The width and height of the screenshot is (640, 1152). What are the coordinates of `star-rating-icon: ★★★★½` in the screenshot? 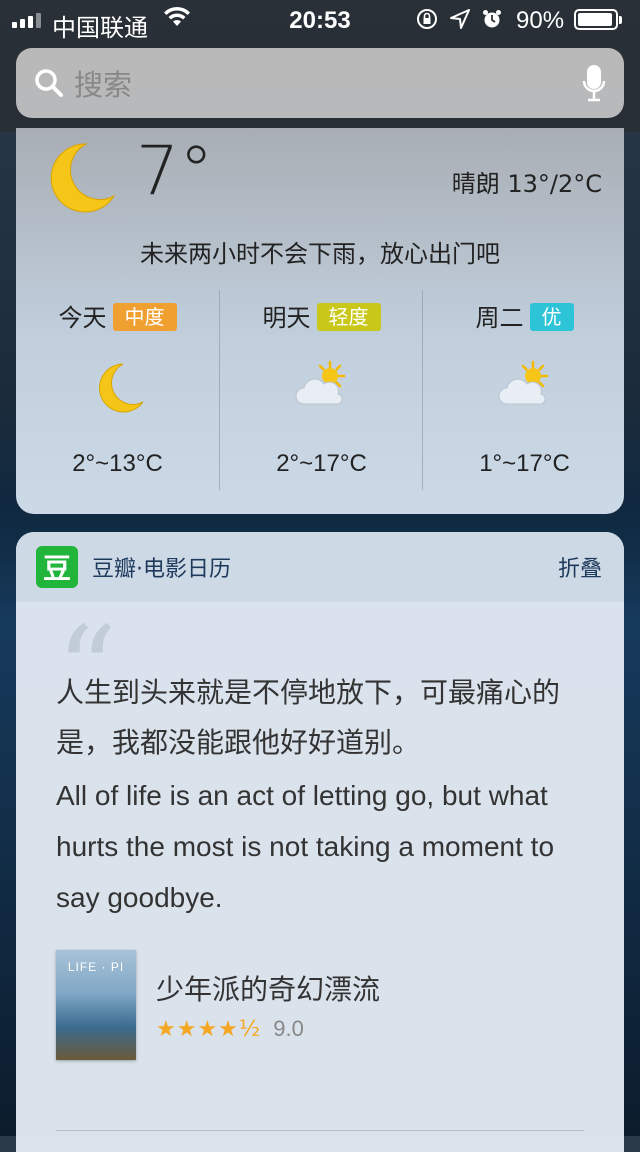 It's located at (209, 1029).